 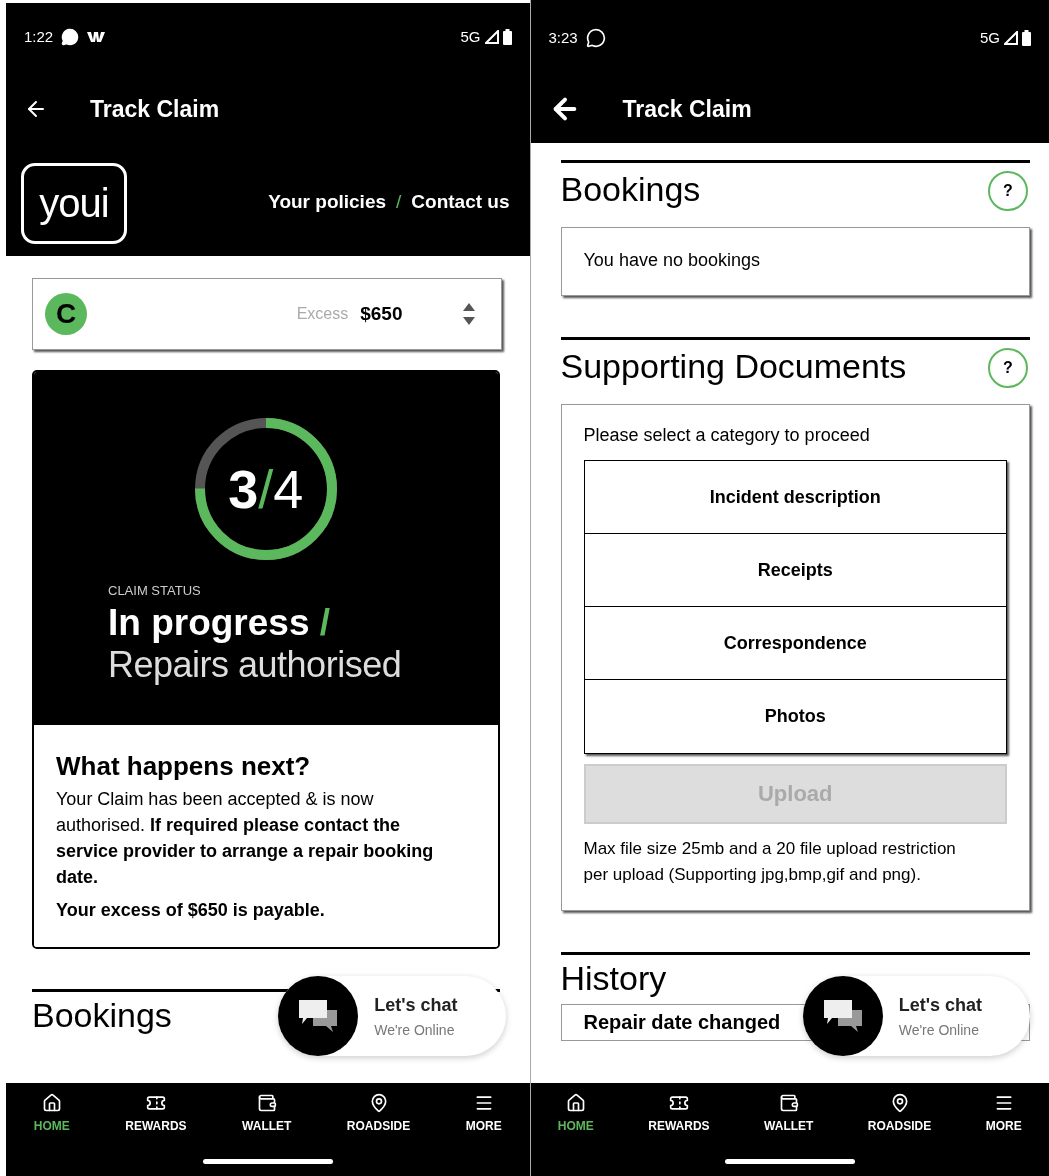 I want to click on messenger-icon, so click(x=70, y=36).